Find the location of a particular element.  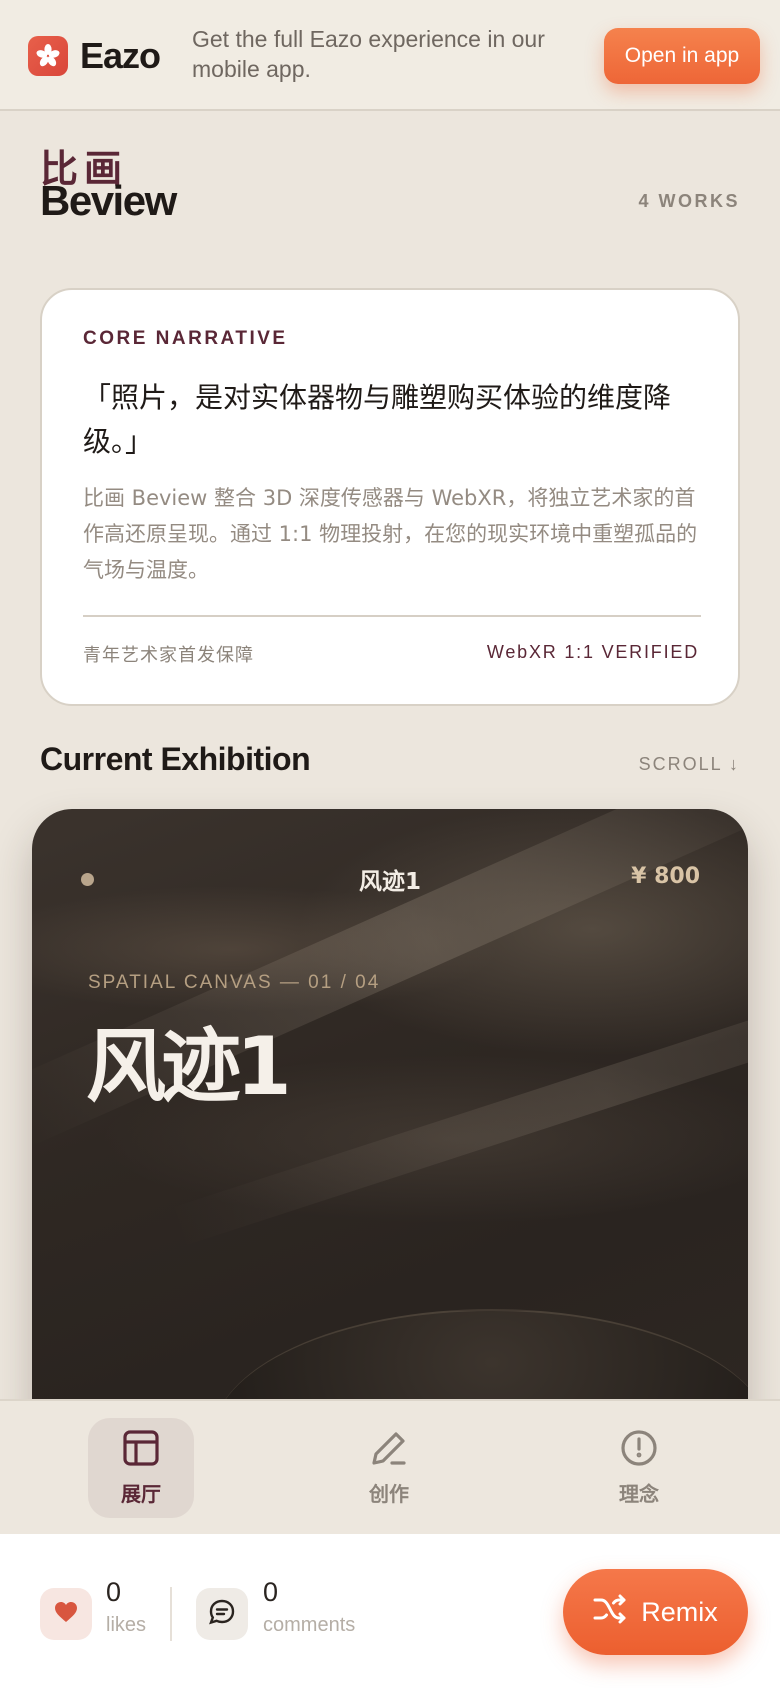

remix-label: Remix is located at coordinates (679, 1611).